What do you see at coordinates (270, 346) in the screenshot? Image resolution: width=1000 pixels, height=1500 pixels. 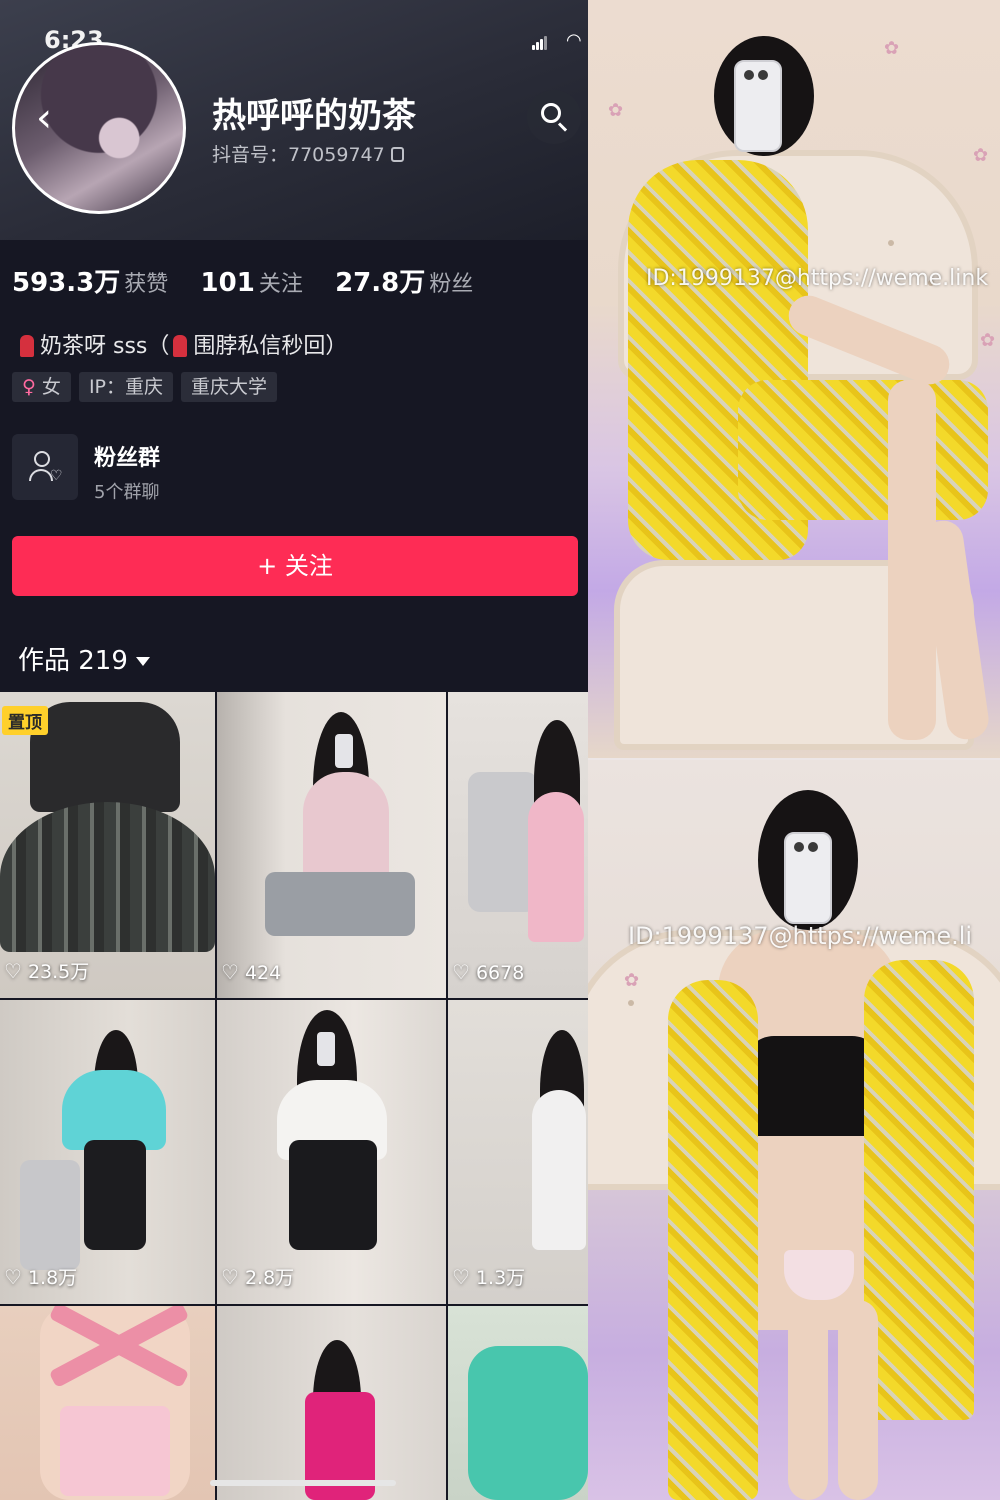 I see `bio-text-2: 围脖私信秒回）` at bounding box center [270, 346].